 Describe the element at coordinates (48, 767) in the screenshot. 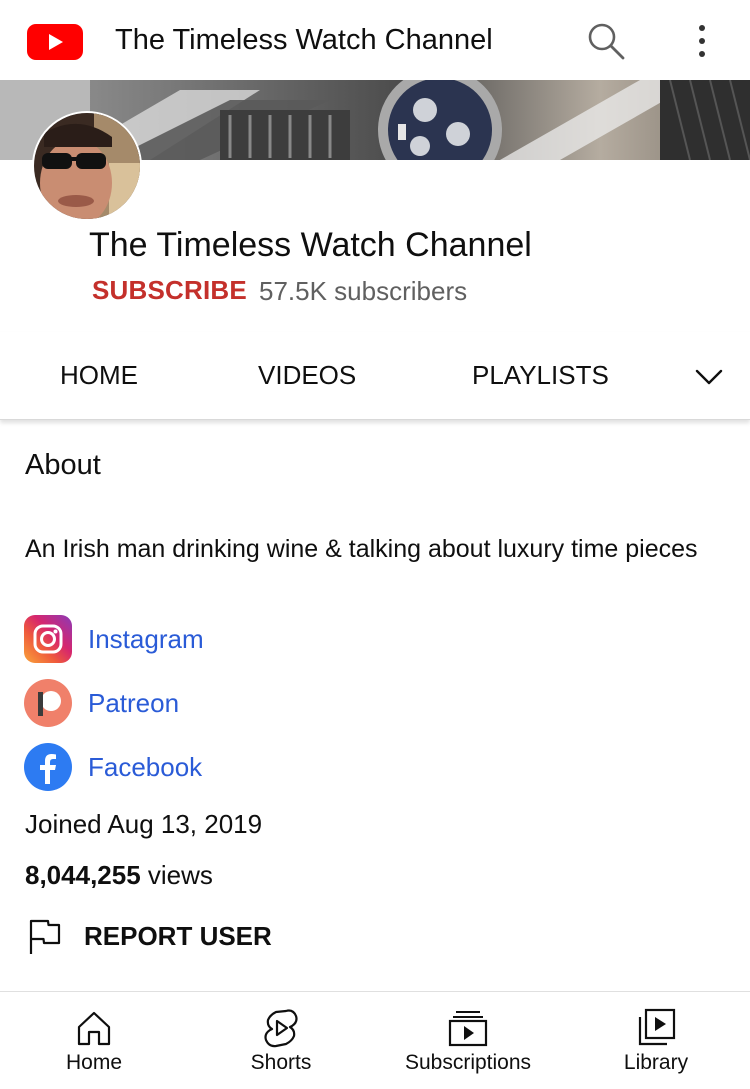

I see `facebook-icon` at that location.